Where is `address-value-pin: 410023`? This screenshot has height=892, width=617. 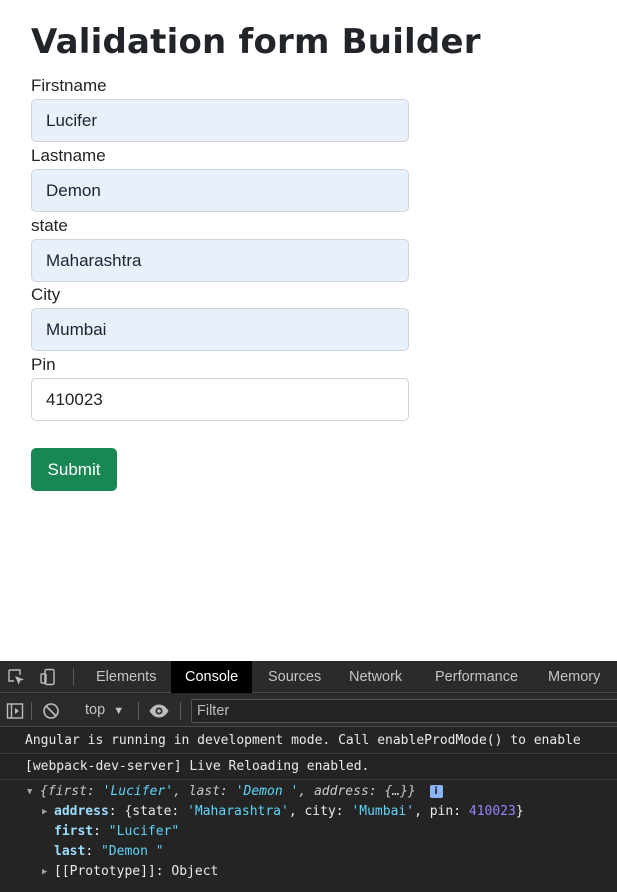
address-value-pin: 410023 is located at coordinates (492, 811).